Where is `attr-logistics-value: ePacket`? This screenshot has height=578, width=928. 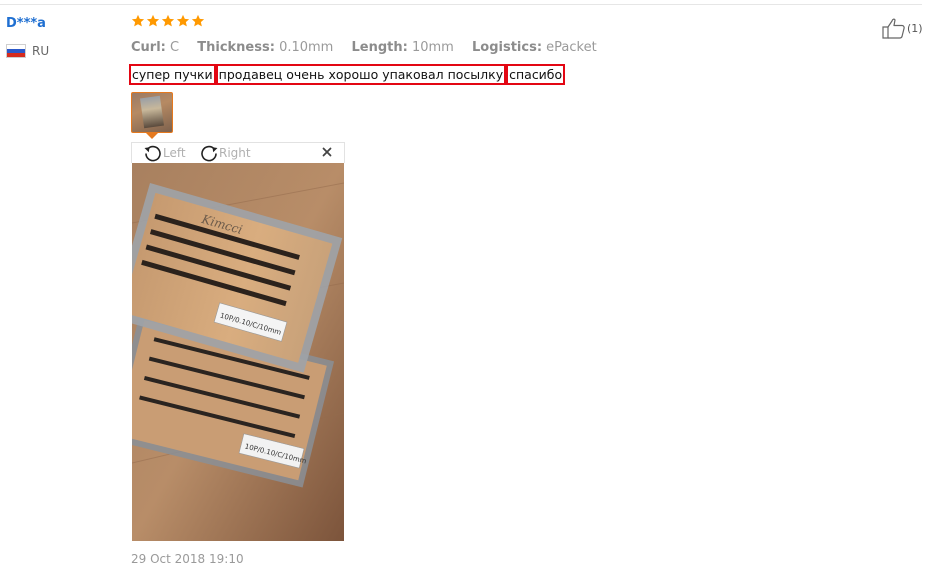 attr-logistics-value: ePacket is located at coordinates (571, 47).